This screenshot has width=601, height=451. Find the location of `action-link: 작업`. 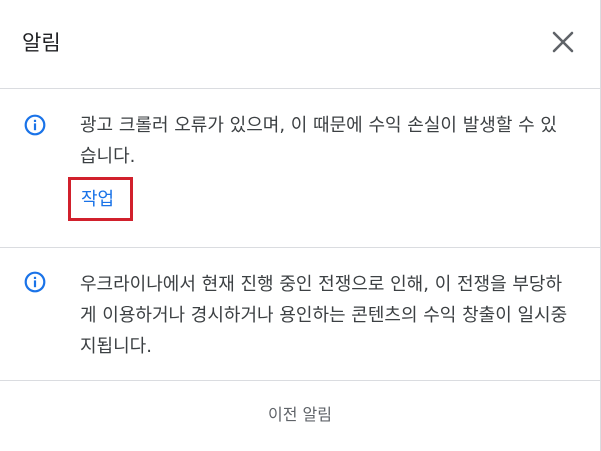

action-link: 작업 is located at coordinates (97, 200).